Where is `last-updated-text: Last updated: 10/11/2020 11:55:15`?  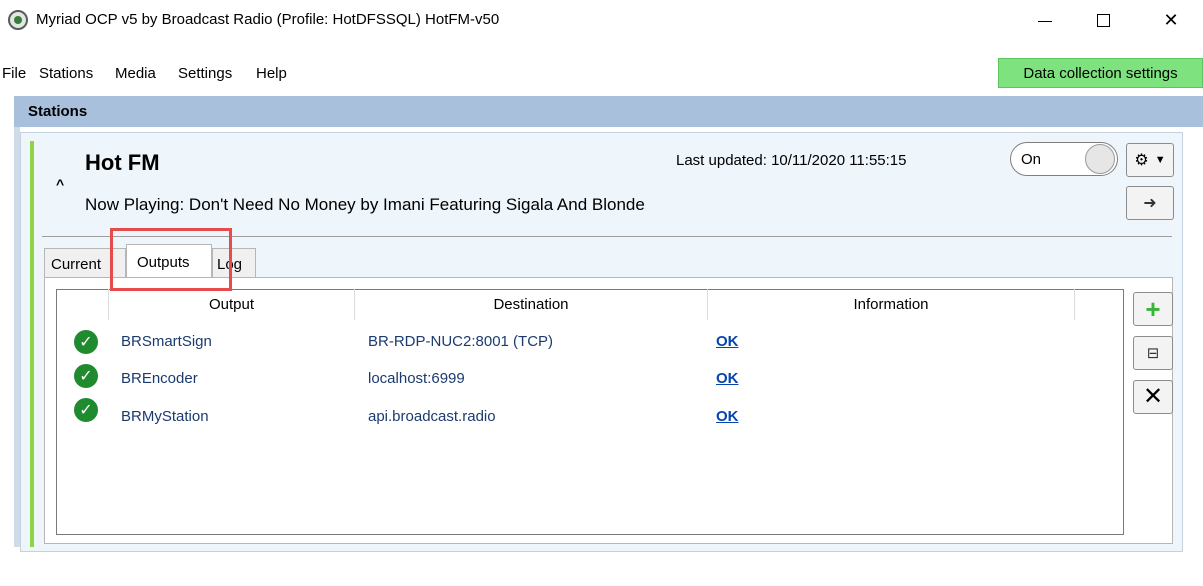 last-updated-text: Last updated: 10/11/2020 11:55:15 is located at coordinates (791, 160).